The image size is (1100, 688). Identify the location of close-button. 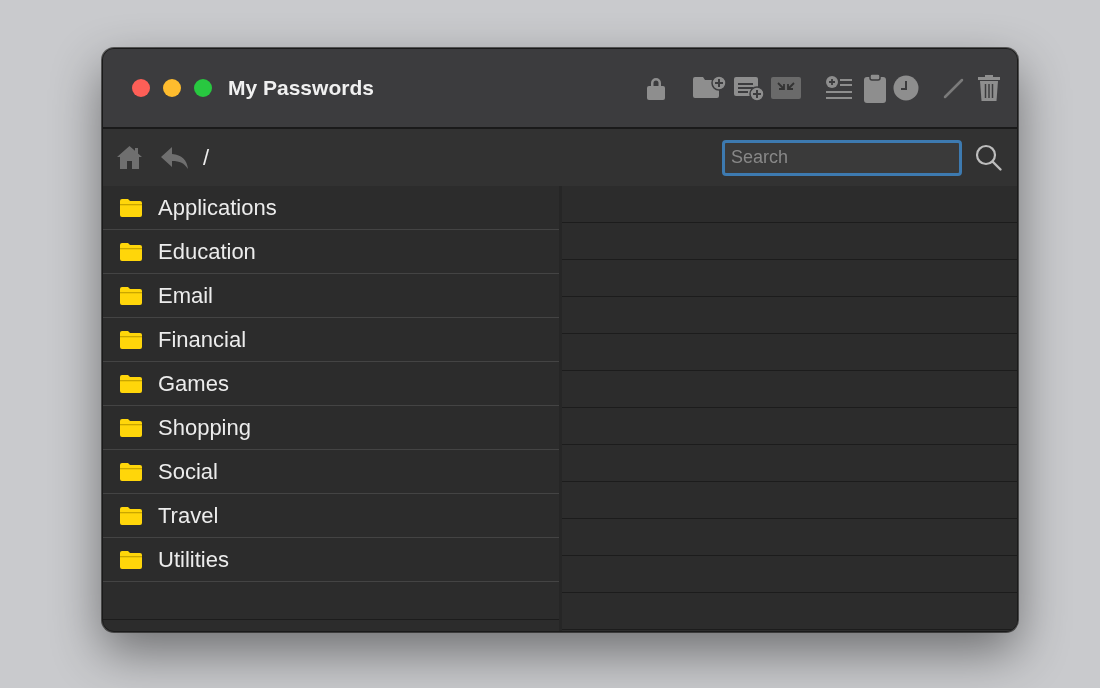
(141, 88).